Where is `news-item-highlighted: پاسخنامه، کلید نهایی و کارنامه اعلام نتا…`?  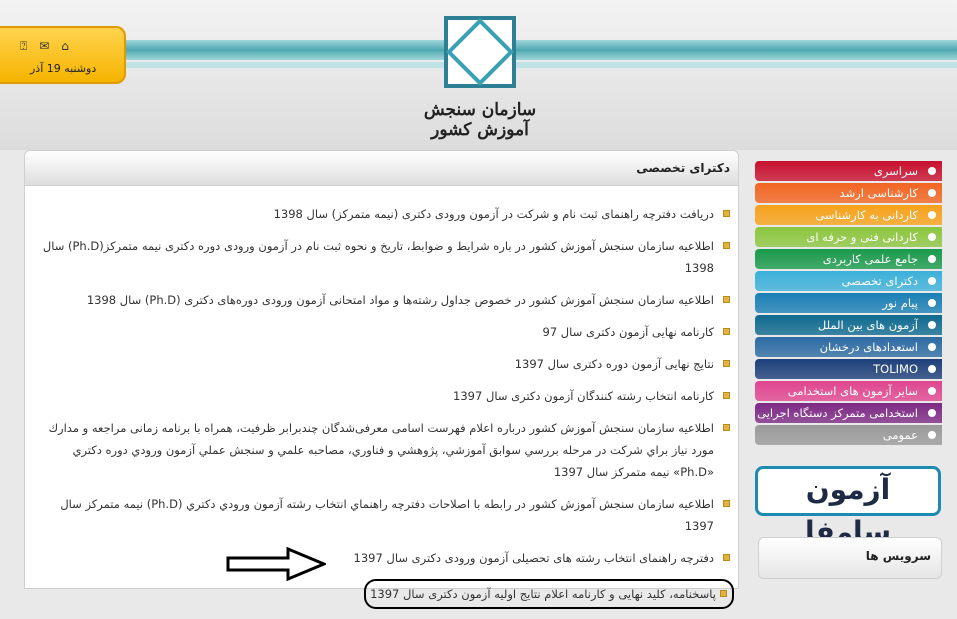
news-item-highlighted: پاسخنامه، کلید نهایی و کارنامه اعلام نتا… is located at coordinates (549, 594).